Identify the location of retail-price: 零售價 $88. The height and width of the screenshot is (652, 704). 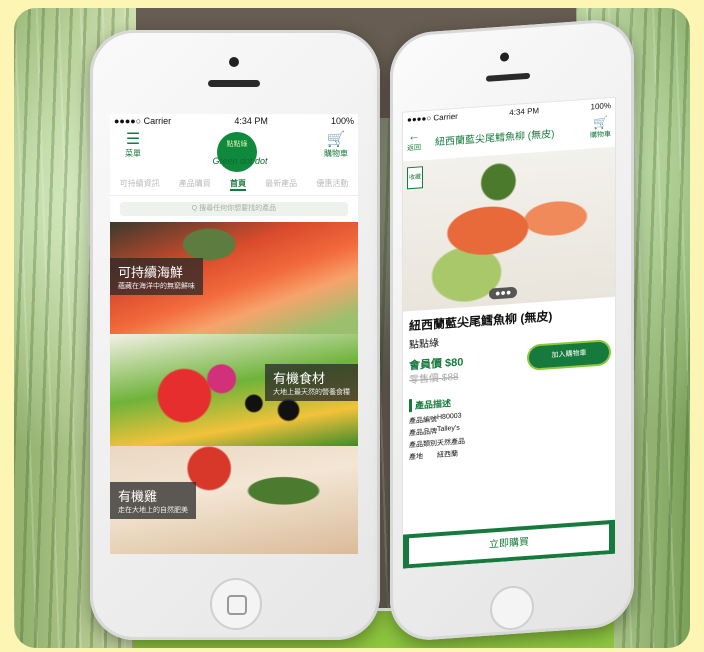
(434, 379).